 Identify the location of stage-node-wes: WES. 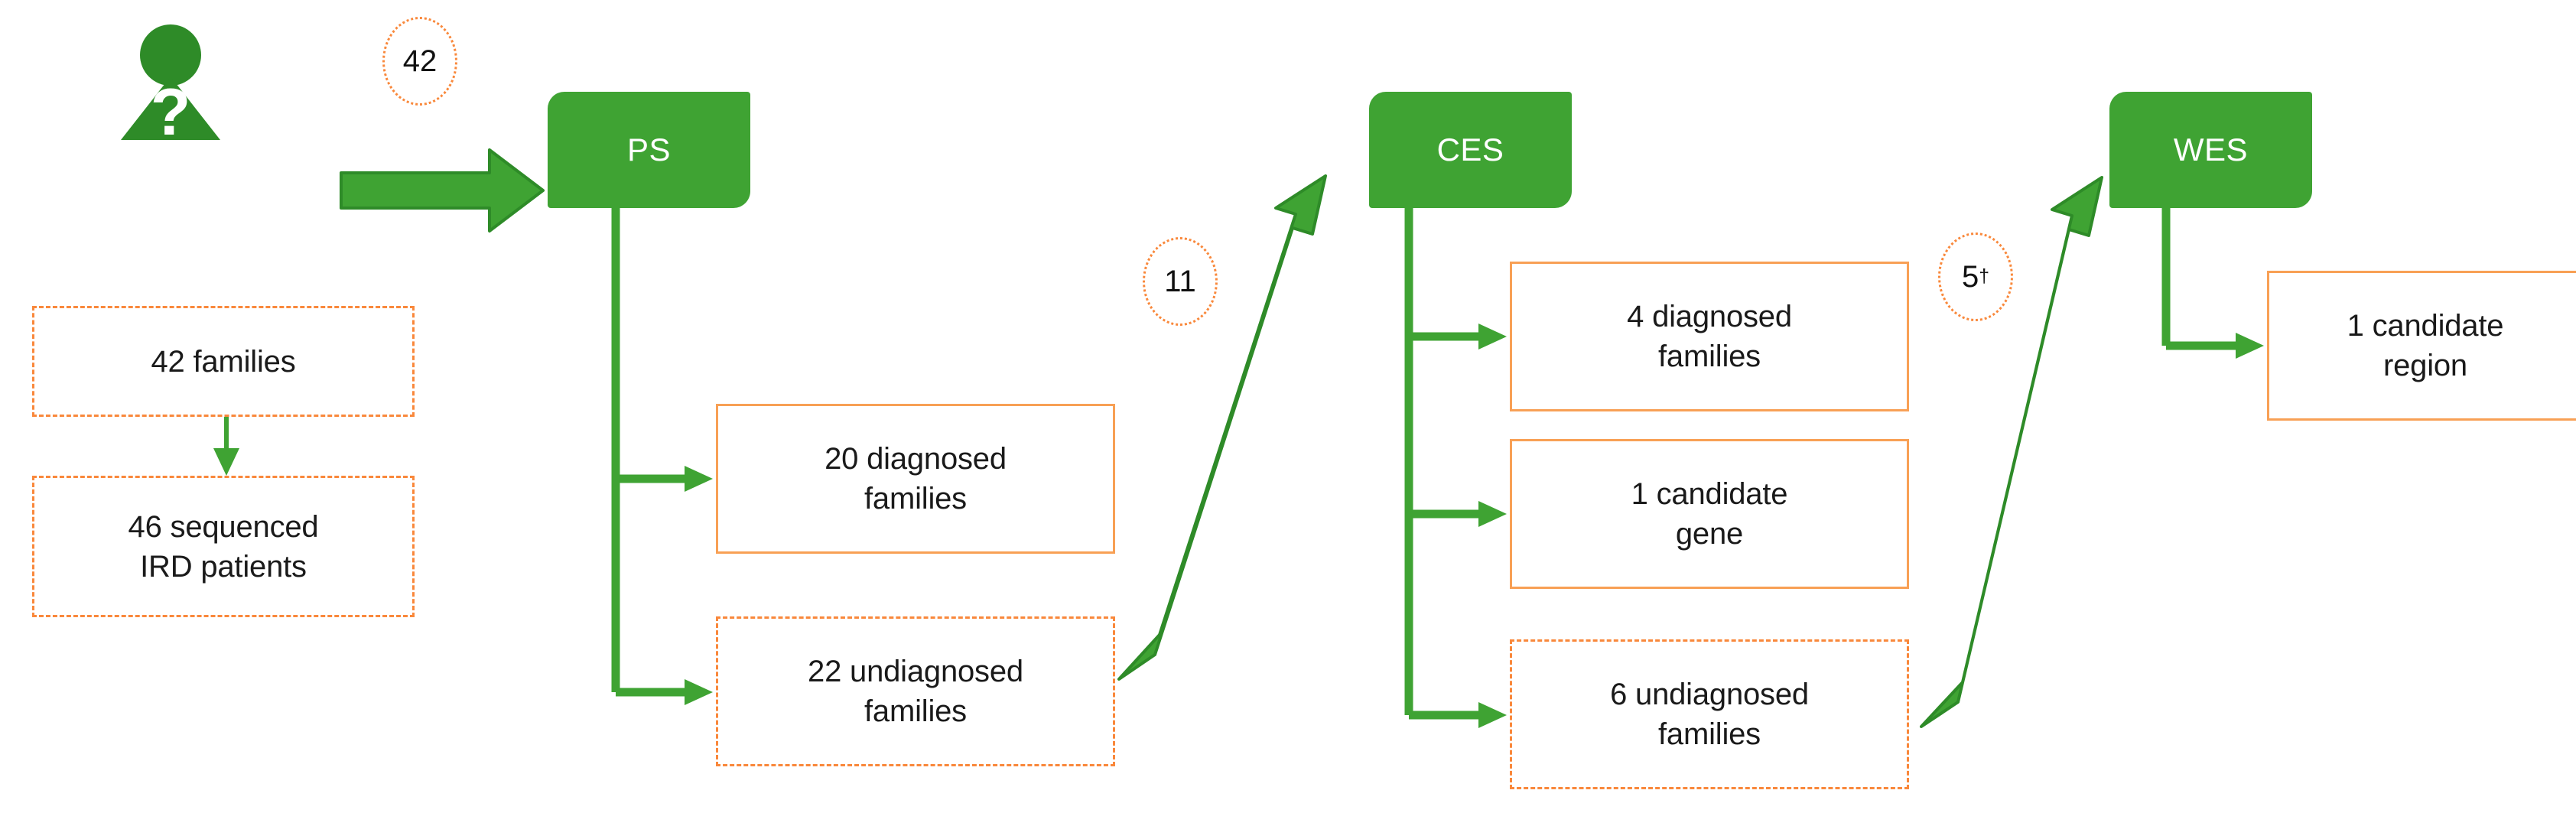
(2210, 150).